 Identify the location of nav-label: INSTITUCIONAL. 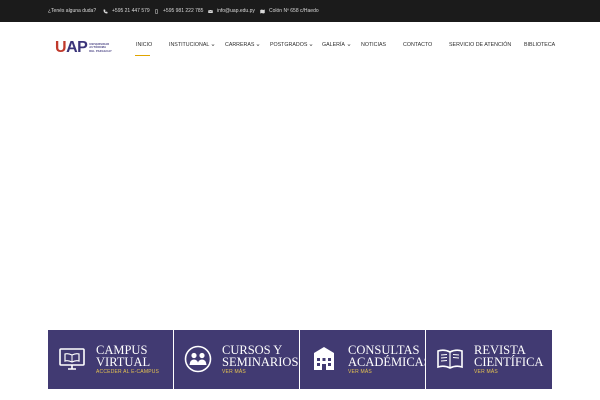
(189, 45).